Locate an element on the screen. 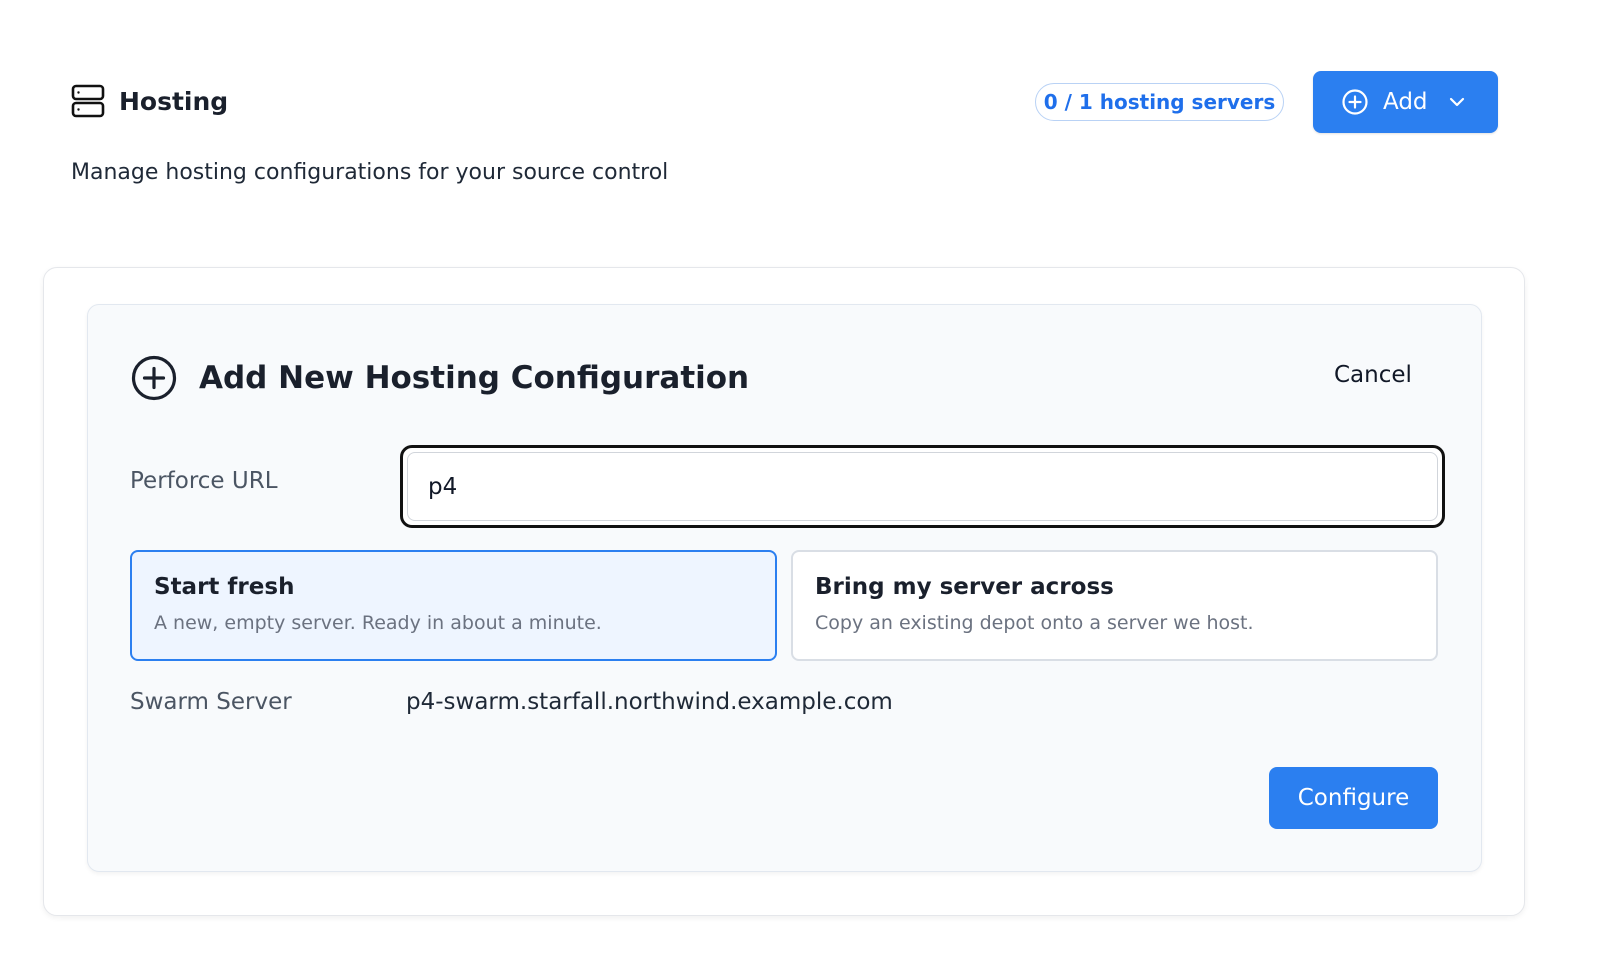 This screenshot has width=1600, height=979. chevron-down-icon is located at coordinates (1456, 102).